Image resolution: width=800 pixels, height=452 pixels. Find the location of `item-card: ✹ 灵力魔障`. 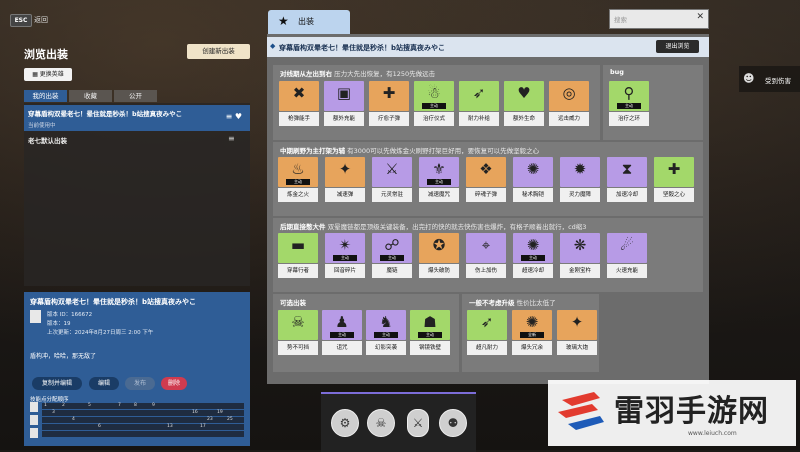

item-card: ✹ 灵力魔障 is located at coordinates (580, 179).